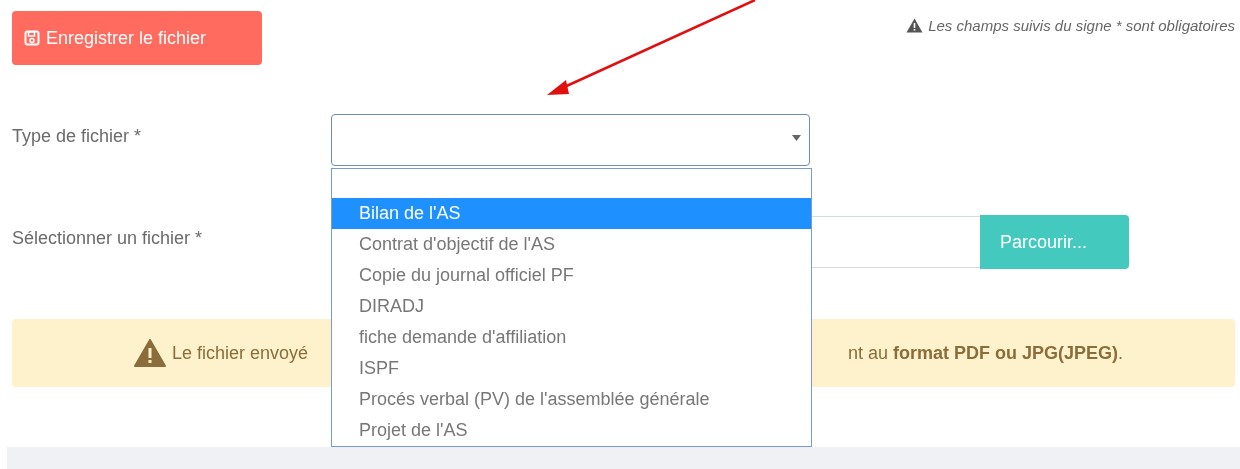  What do you see at coordinates (240, 353) in the screenshot?
I see `alert-text: Le fichier envoyé` at bounding box center [240, 353].